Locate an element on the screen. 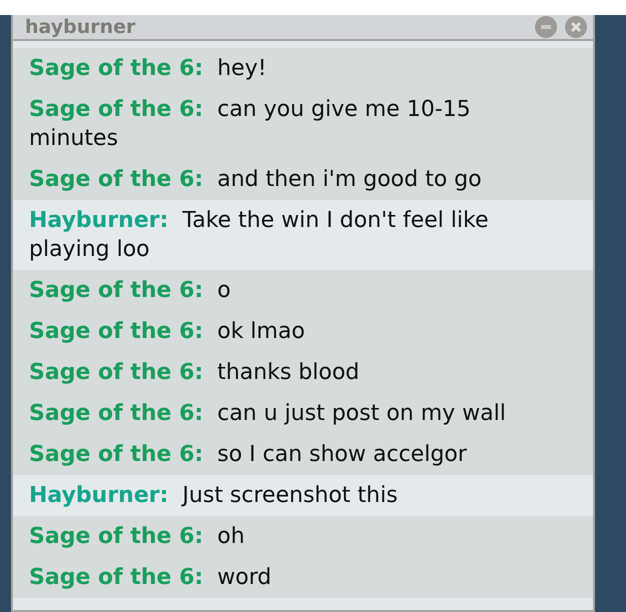  message-text: Sage of the 6: hey! is located at coordinates (148, 68).